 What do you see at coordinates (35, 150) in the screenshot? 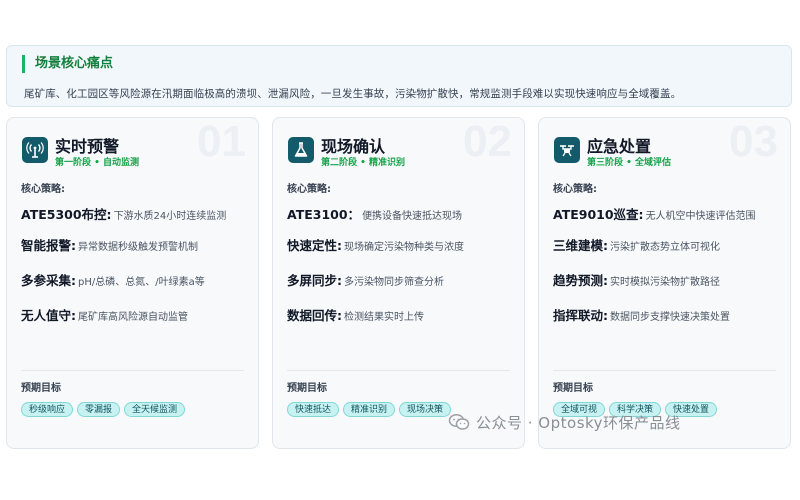
I see `antenna-signal-icon` at bounding box center [35, 150].